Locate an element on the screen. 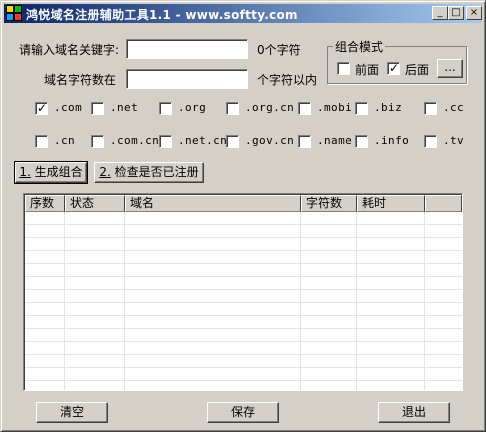 Image resolution: width=486 pixels, height=432 pixels. tld-tv-box is located at coordinates (430, 141).